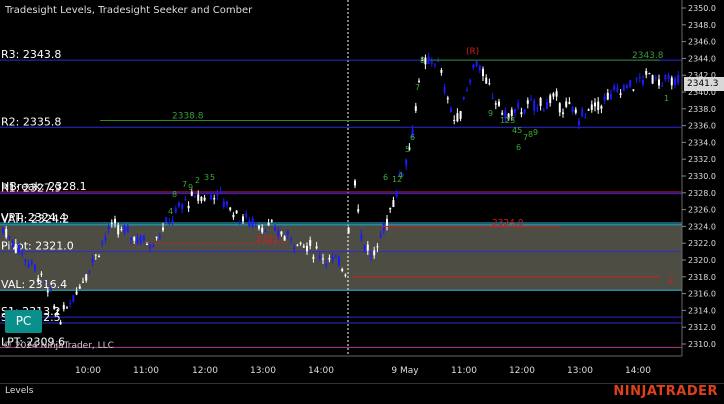 The width and height of the screenshot is (724, 404). Describe the element at coordinates (23, 321) in the screenshot. I see `pc-button: PC` at that location.